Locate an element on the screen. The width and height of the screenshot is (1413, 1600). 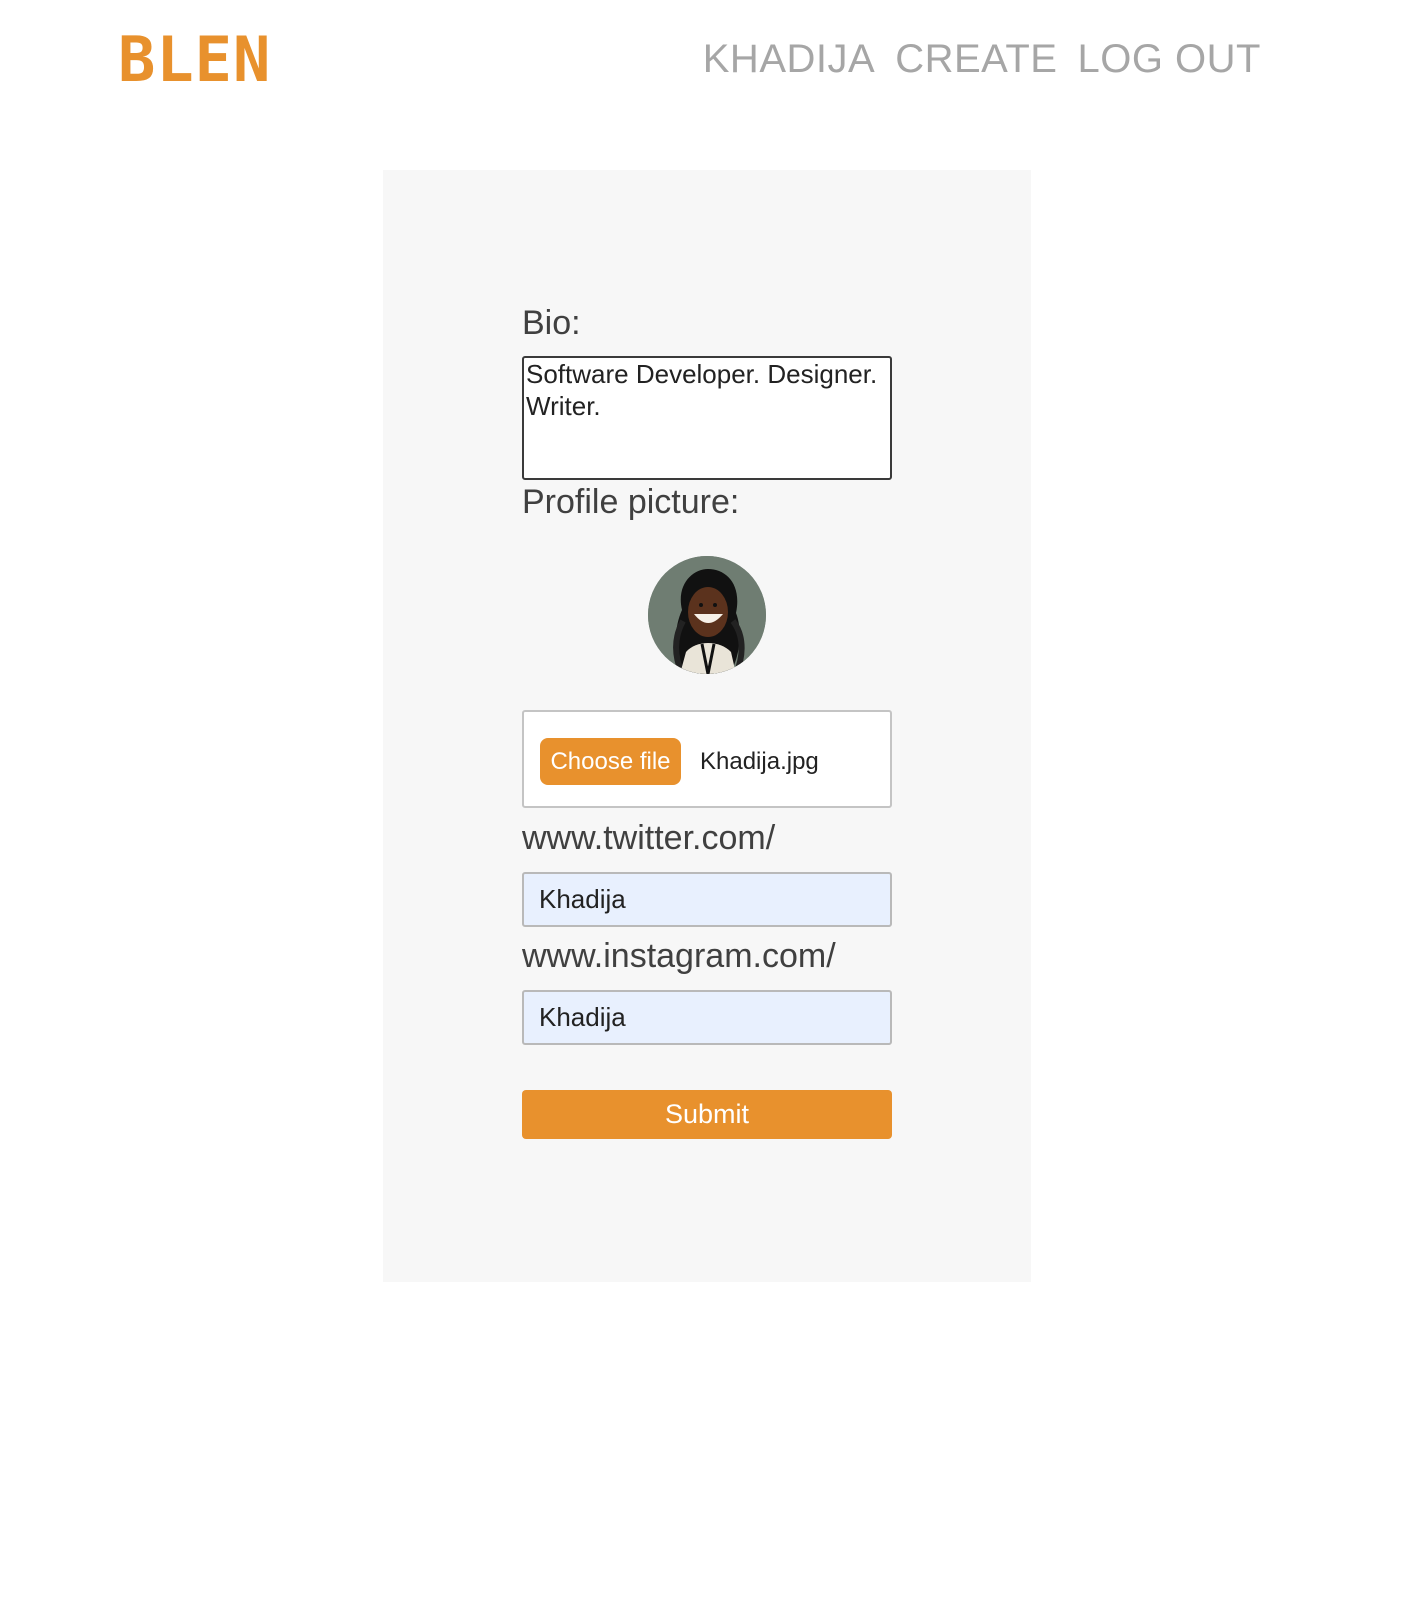
nav-link-khadija: KHADIJA is located at coordinates (789, 59).